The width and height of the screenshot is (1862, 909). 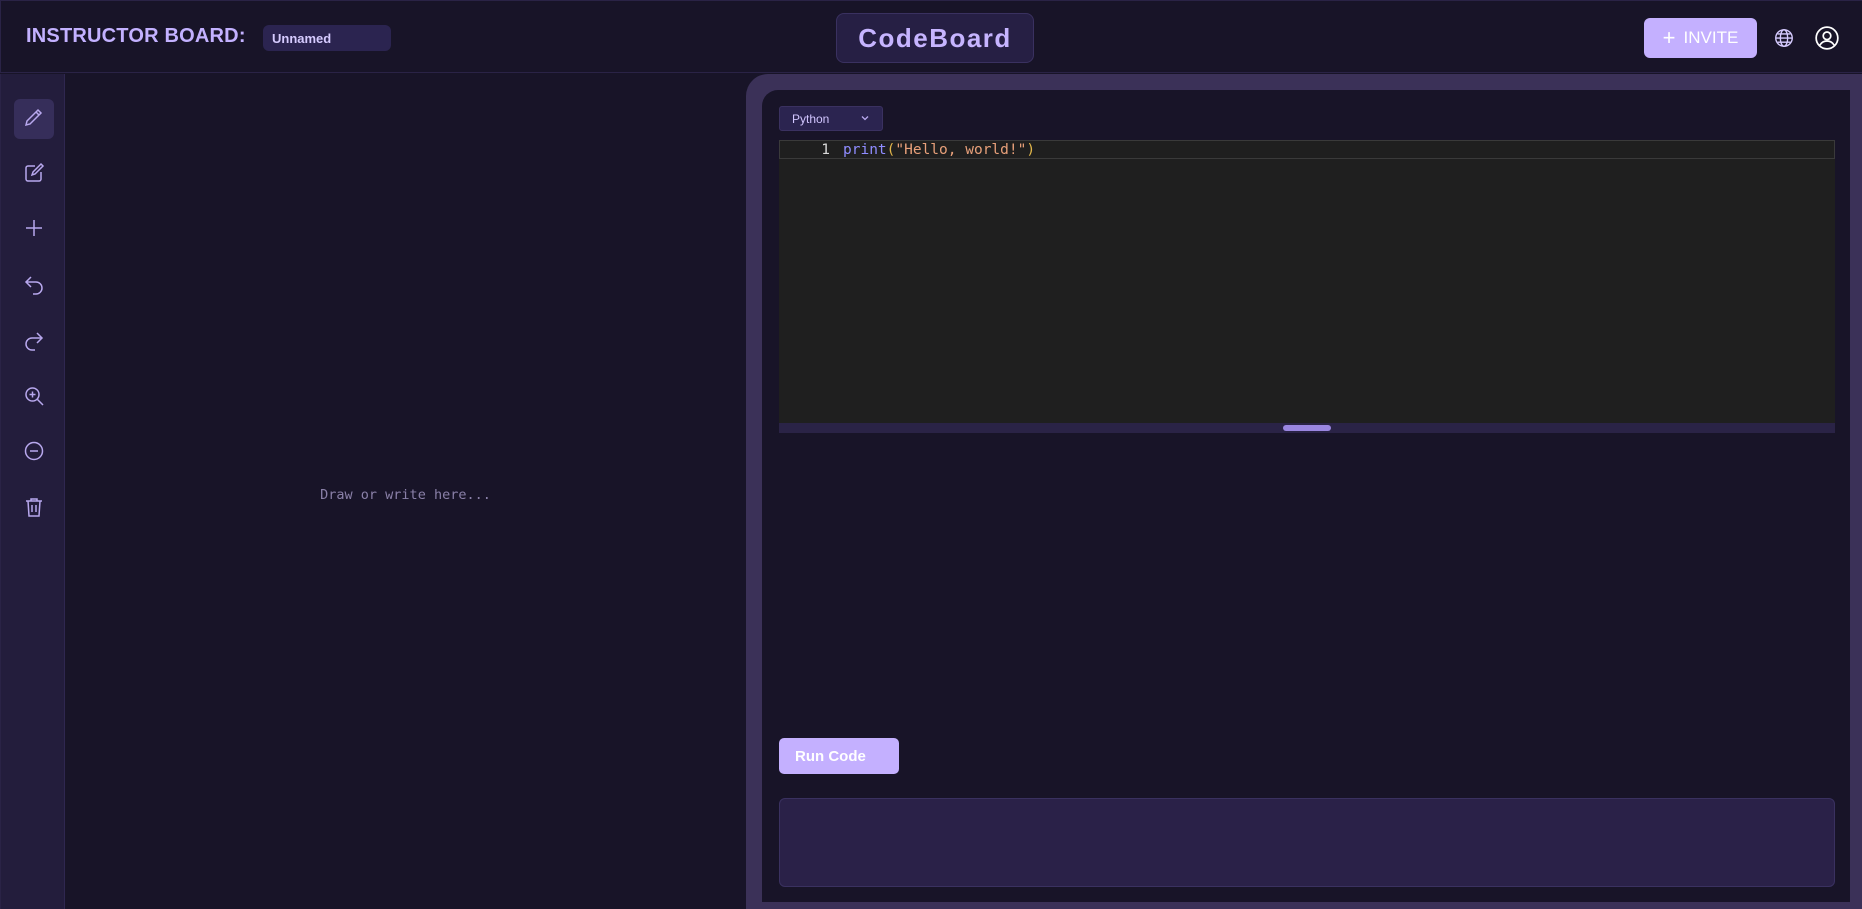 I want to click on text-tool-button, so click(x=34, y=175).